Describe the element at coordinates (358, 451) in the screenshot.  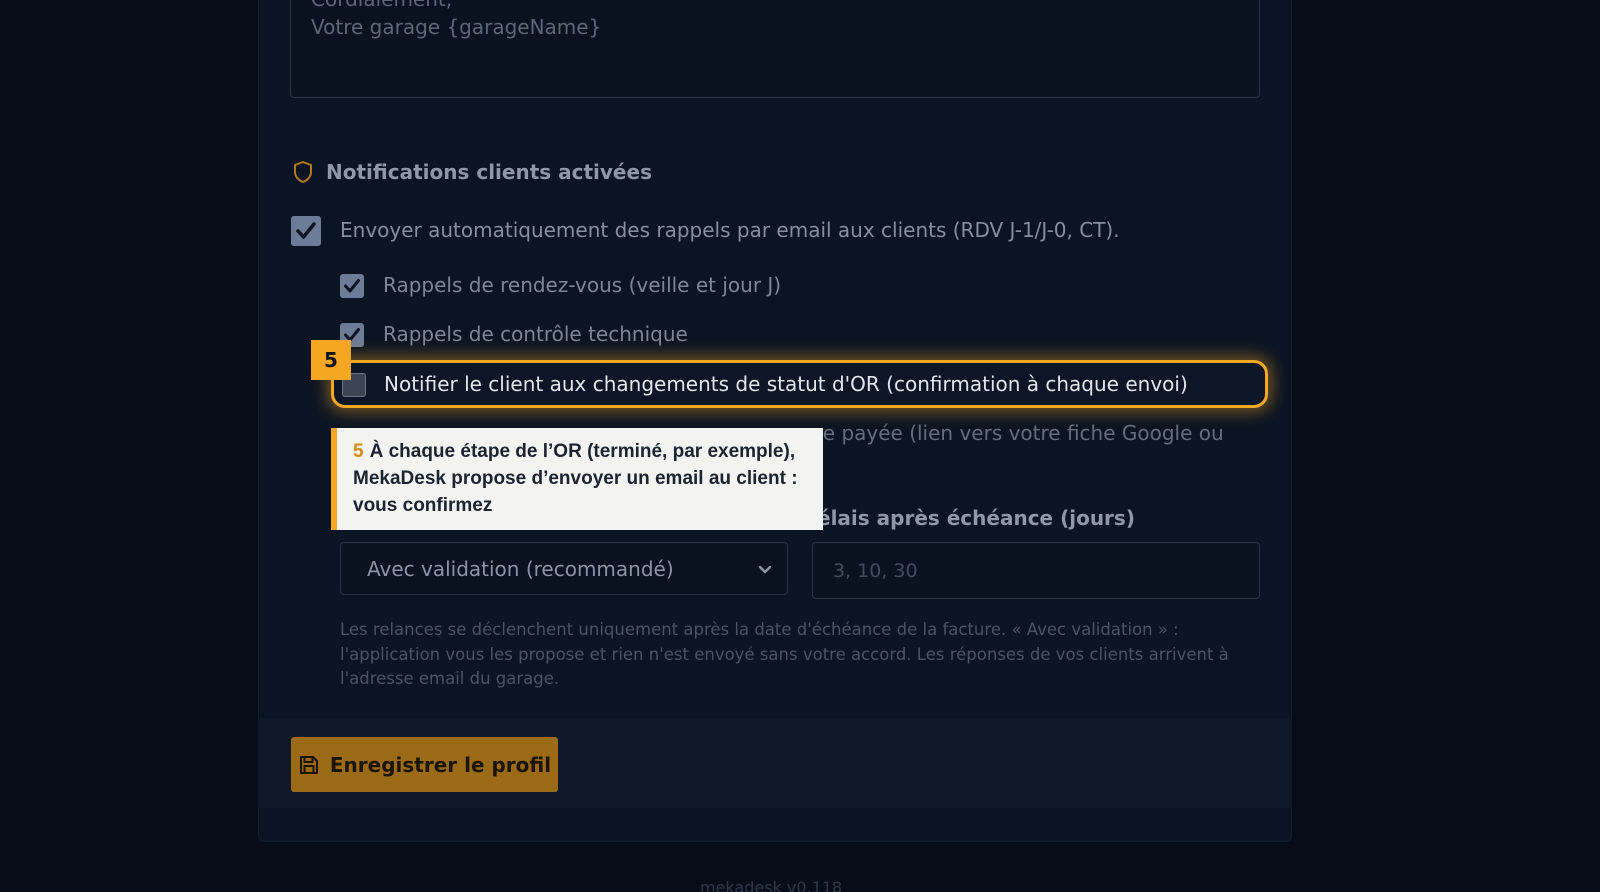
I see `tooltip-step-number: 5` at that location.